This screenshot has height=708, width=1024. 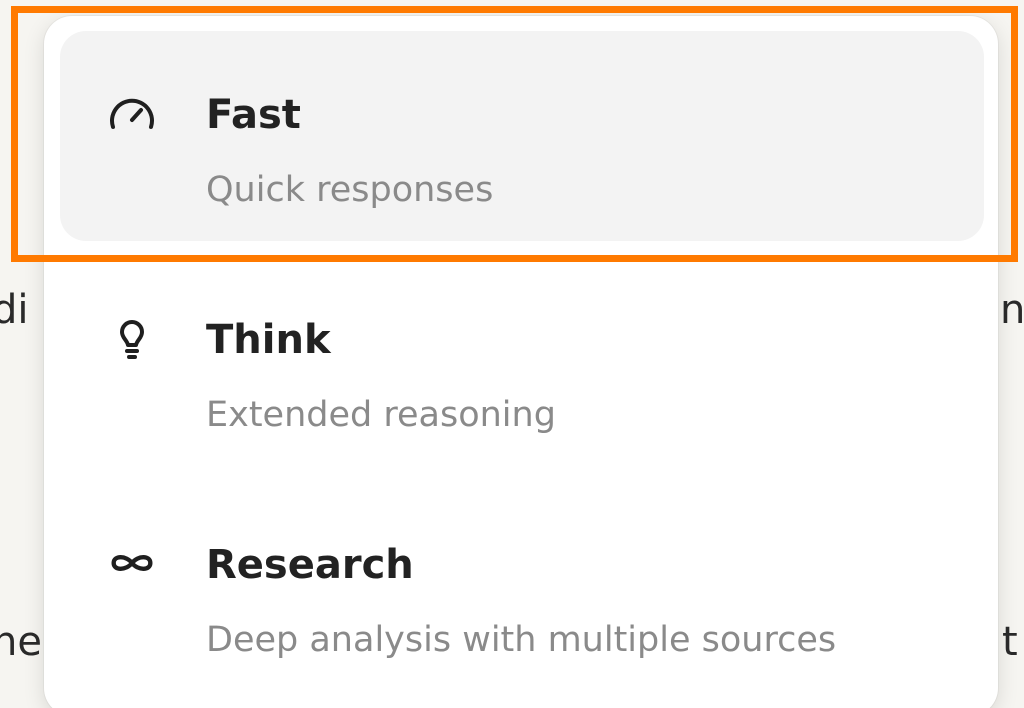 What do you see at coordinates (381, 415) in the screenshot?
I see `menu-item-description: Extended reasoning` at bounding box center [381, 415].